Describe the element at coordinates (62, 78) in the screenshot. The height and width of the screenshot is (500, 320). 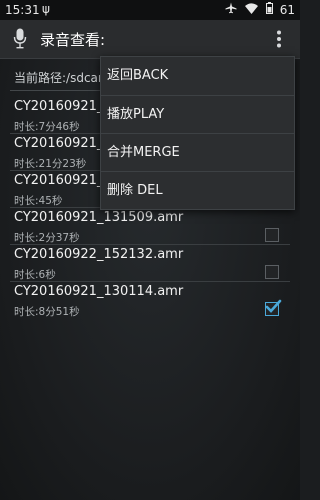
I see `current-path-label: 当前路径:/sdcard` at that location.